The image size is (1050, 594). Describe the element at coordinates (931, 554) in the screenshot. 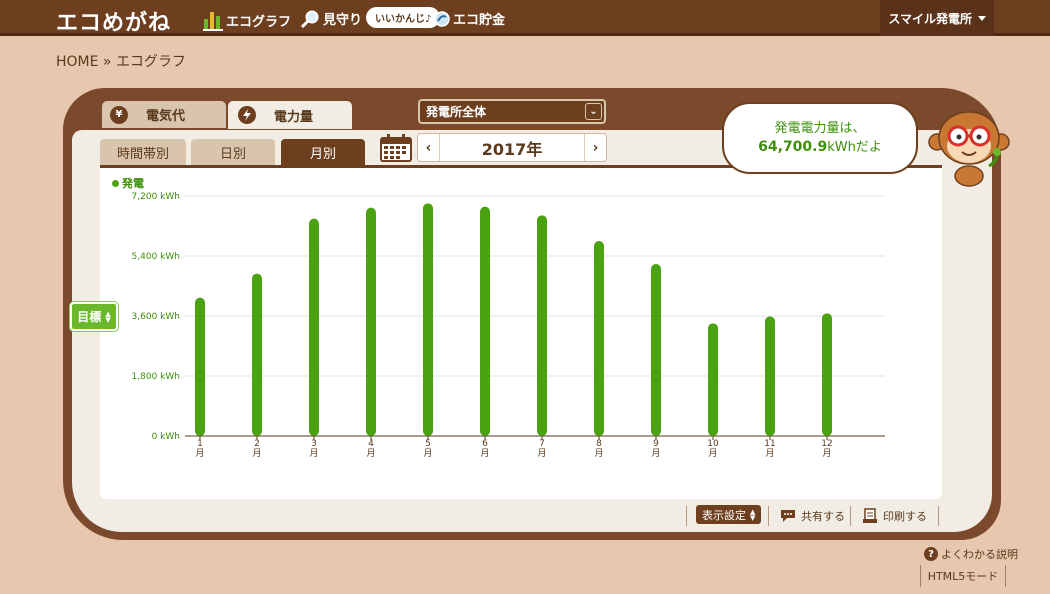

I see `question-icon: ?` at that location.